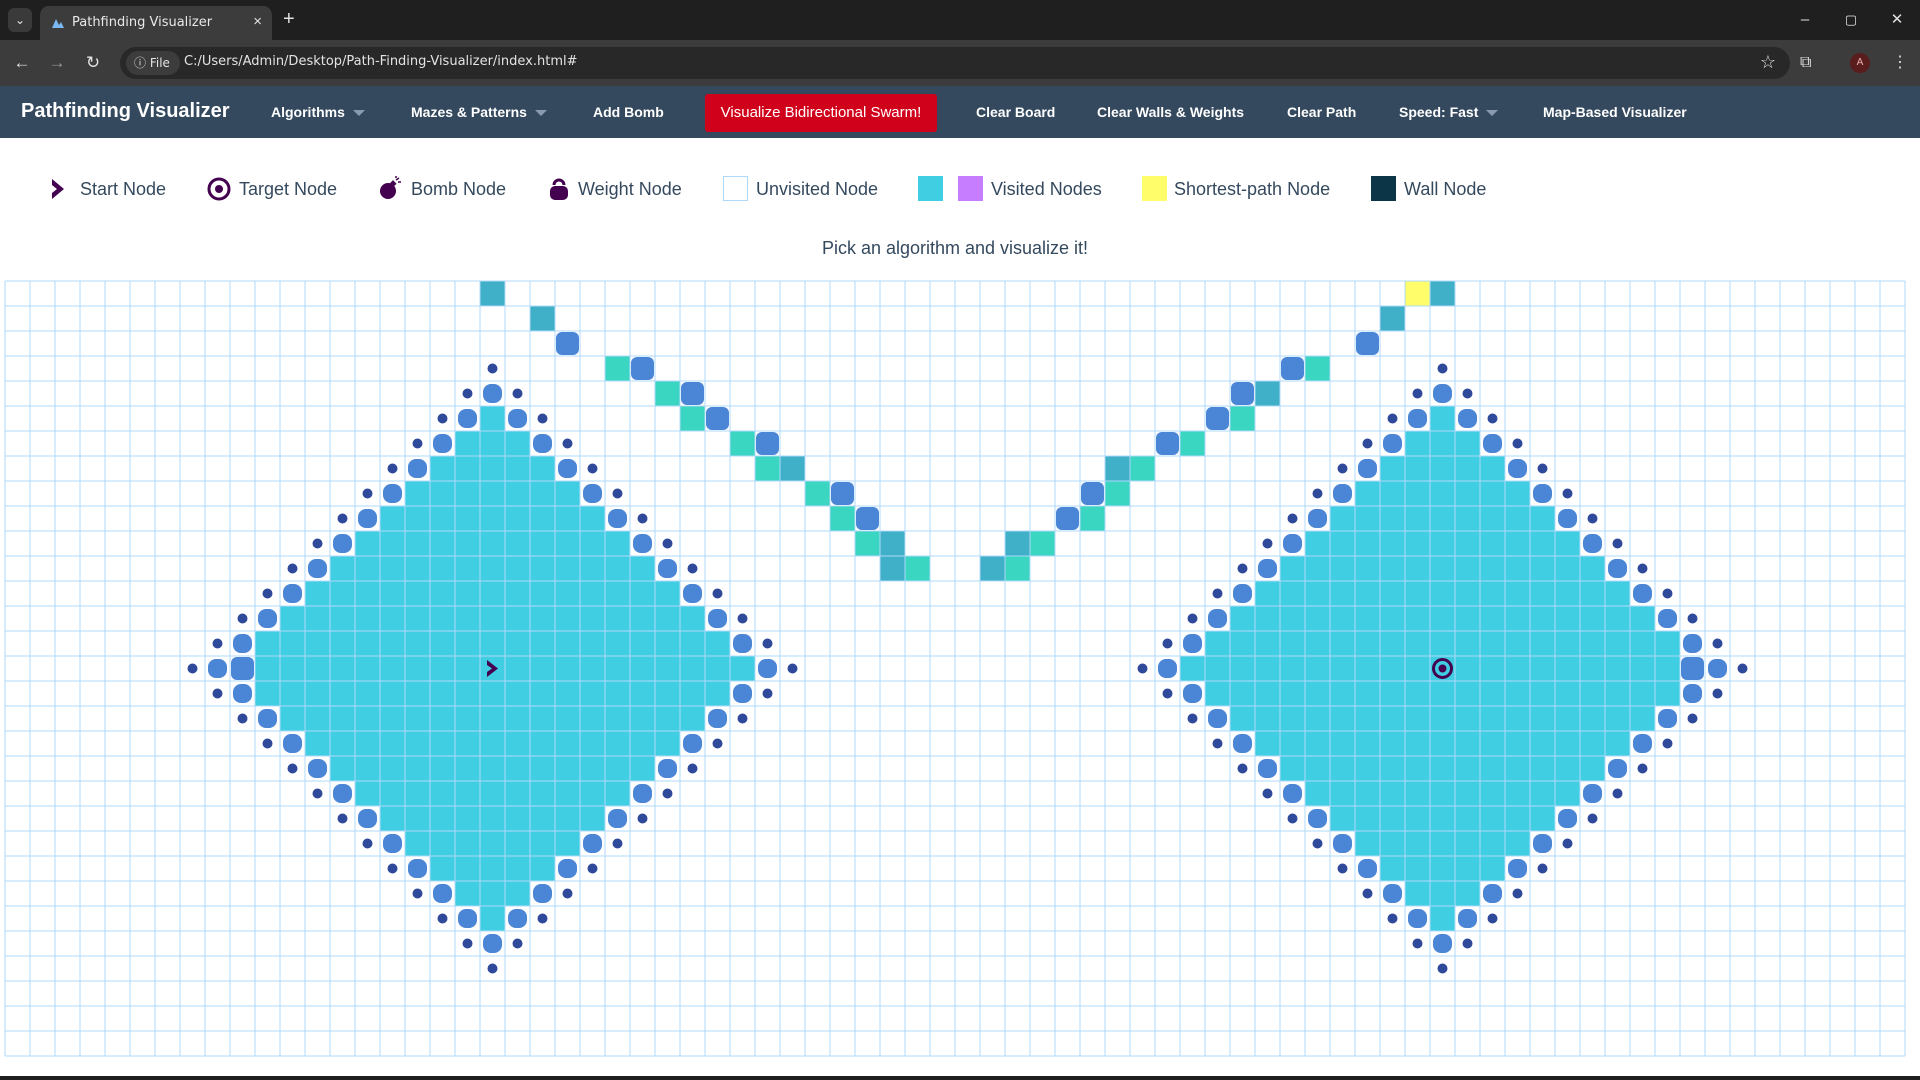  I want to click on window-bottom-edge, so click(960, 1078).